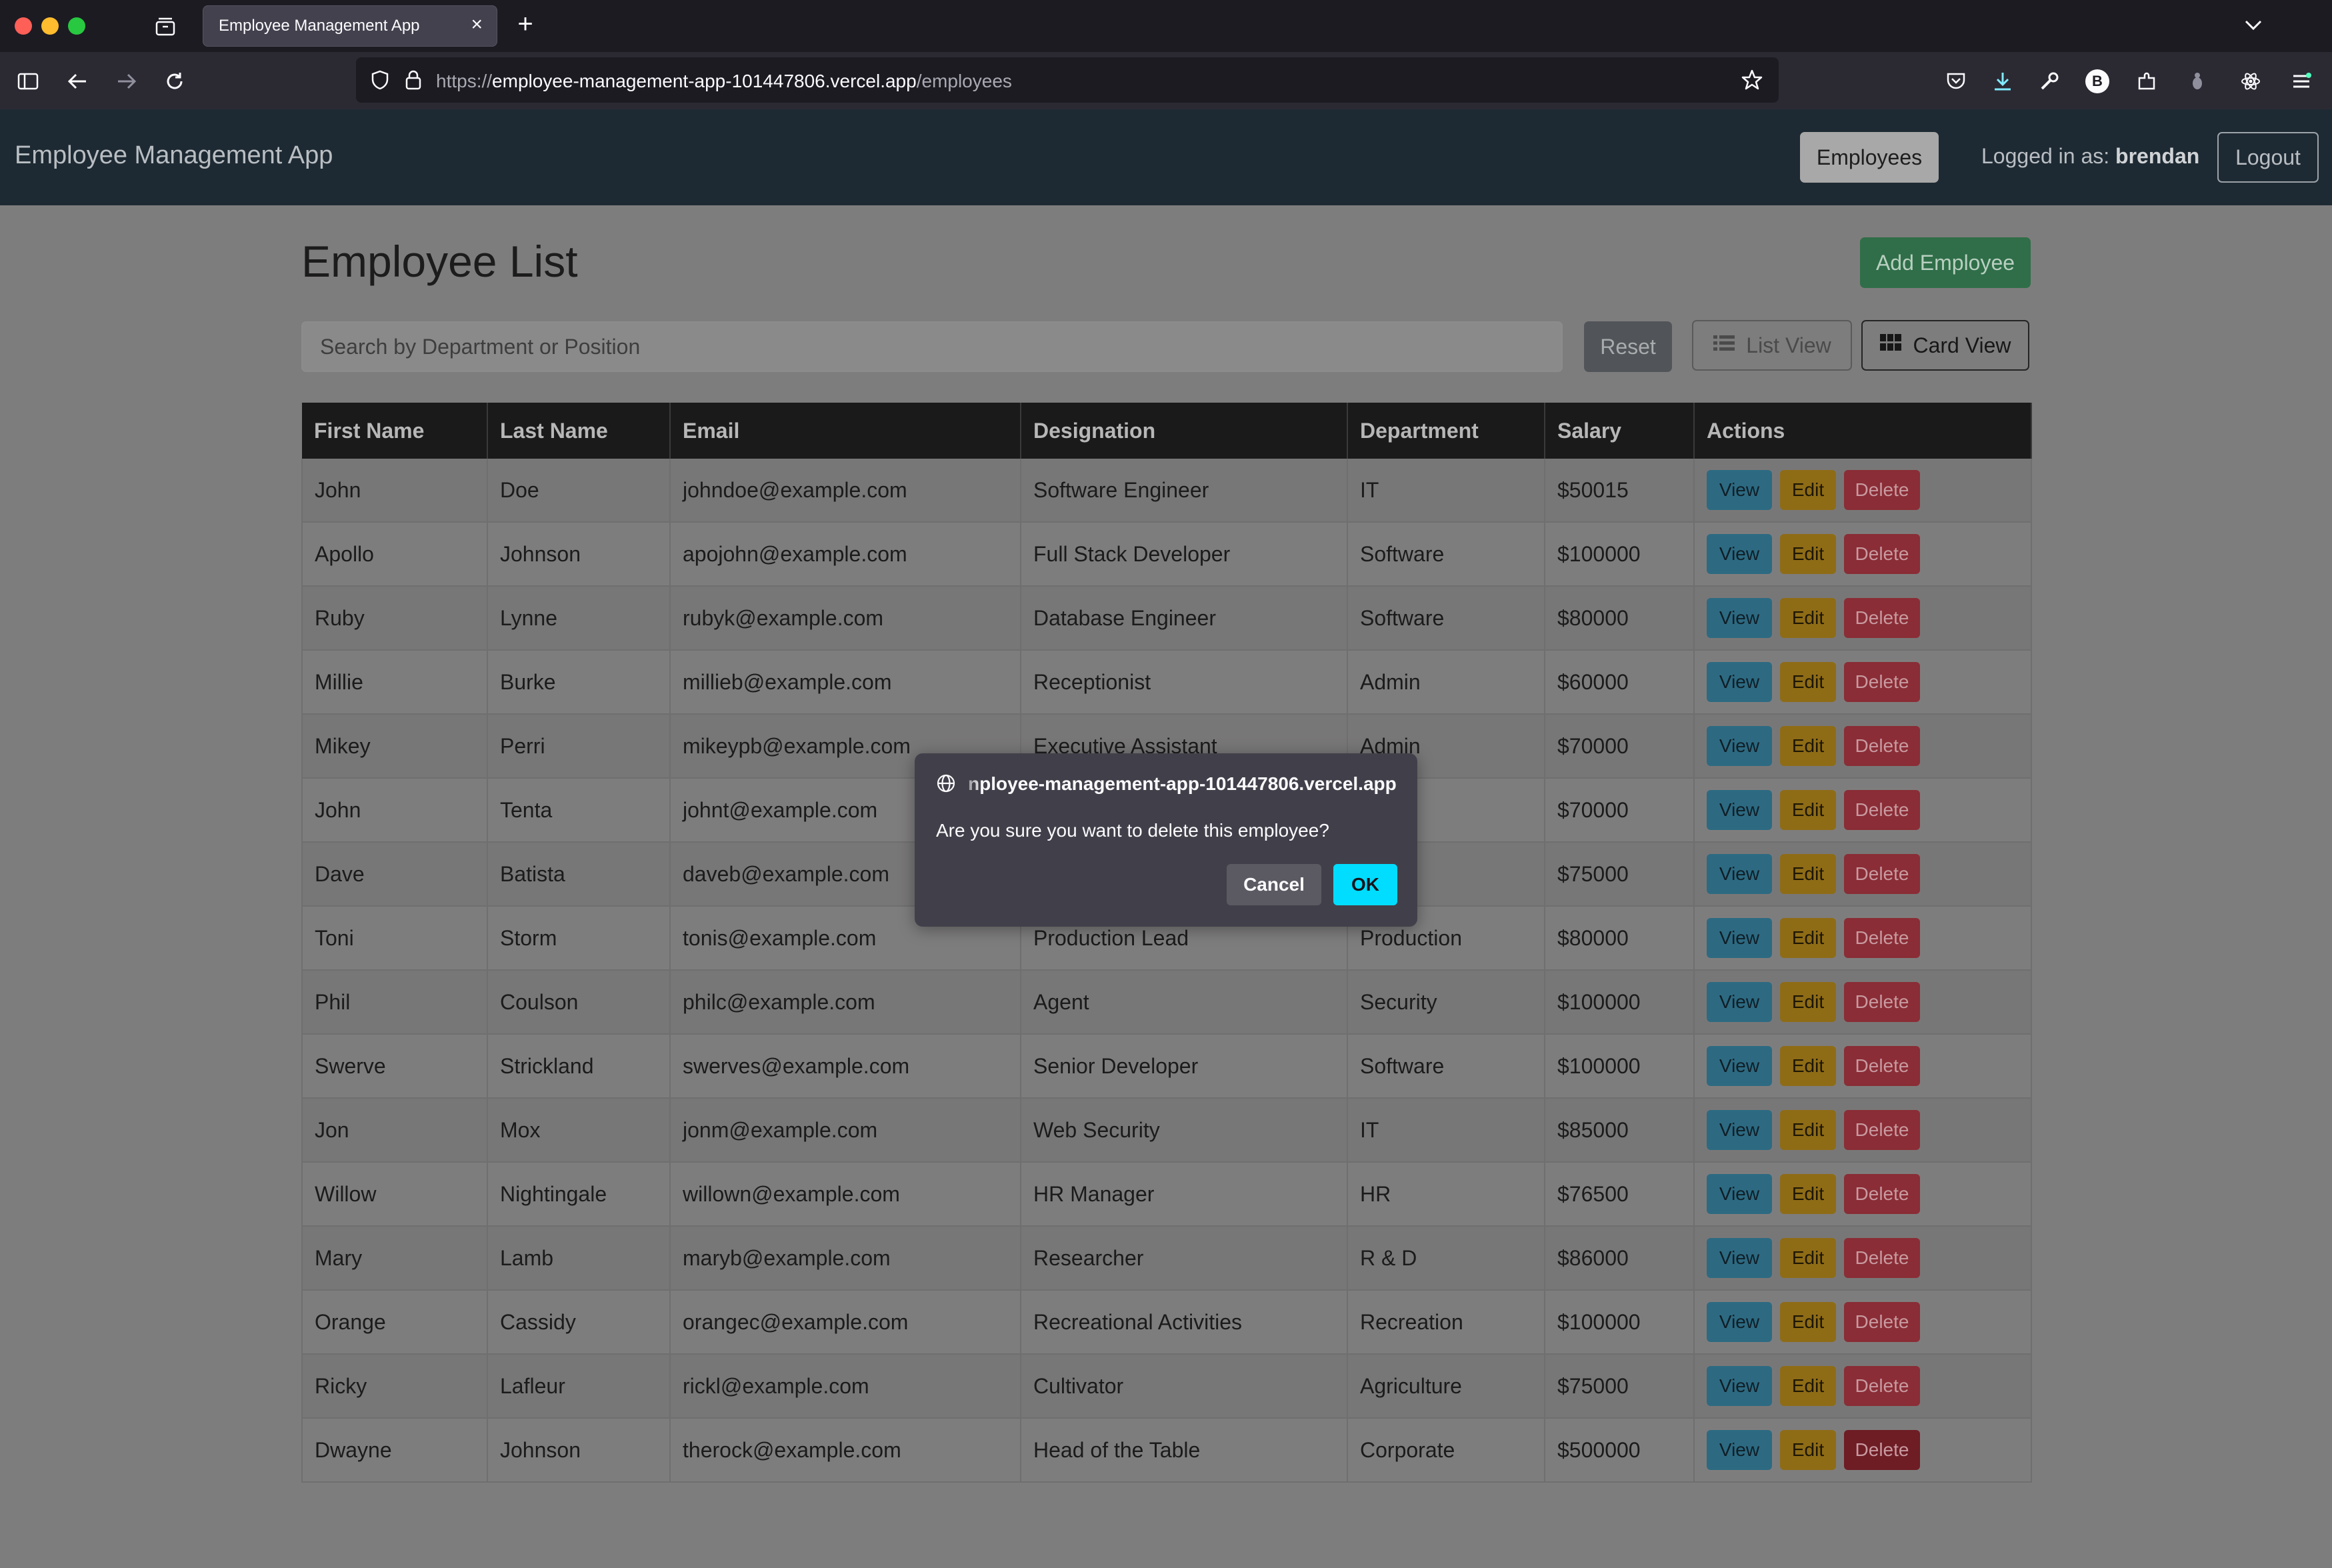 This screenshot has width=2332, height=1568. What do you see at coordinates (28, 81) in the screenshot?
I see `sidebar-toggle-icon` at bounding box center [28, 81].